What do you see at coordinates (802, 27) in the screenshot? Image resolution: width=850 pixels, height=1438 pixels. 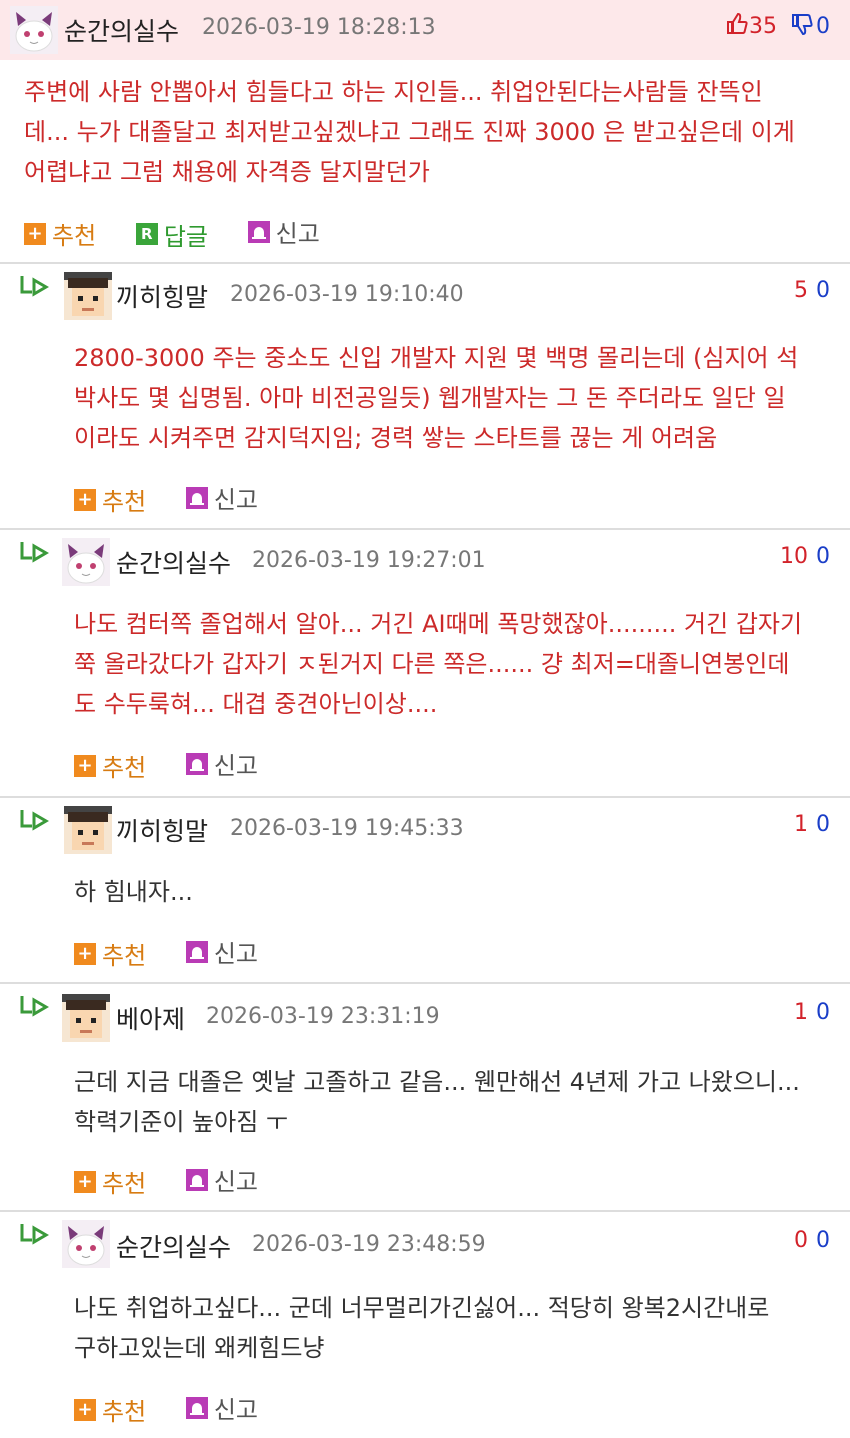 I see `thumbs-down-icon` at bounding box center [802, 27].